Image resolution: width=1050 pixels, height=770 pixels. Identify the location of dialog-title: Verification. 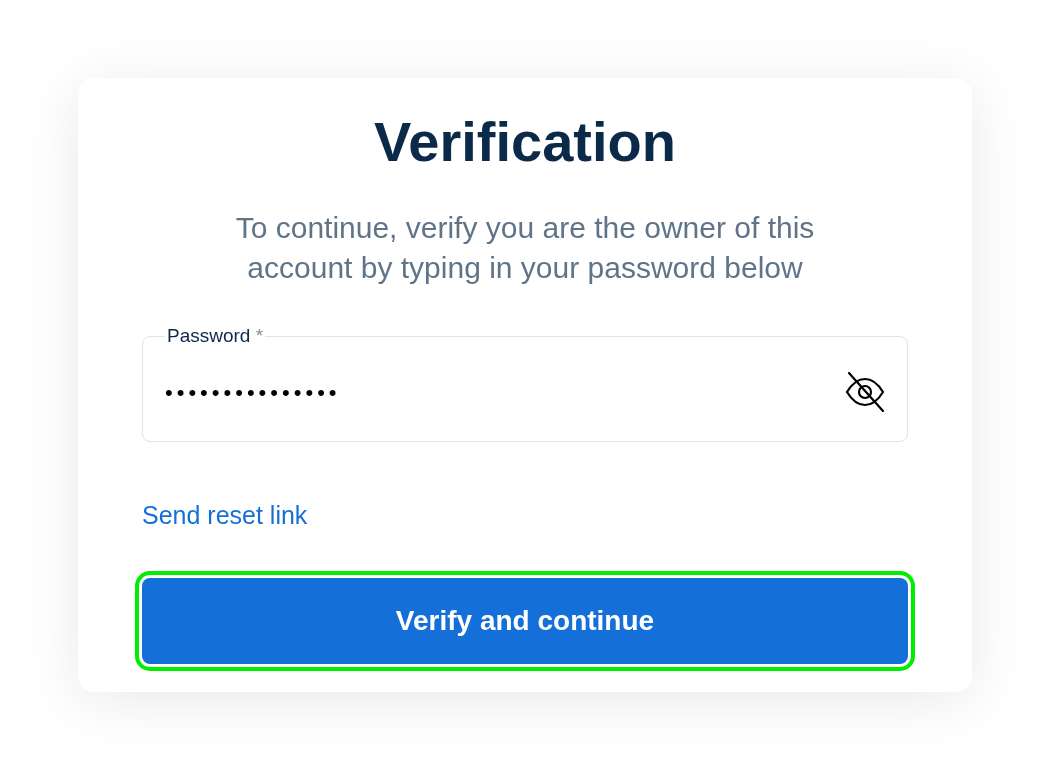
(525, 142).